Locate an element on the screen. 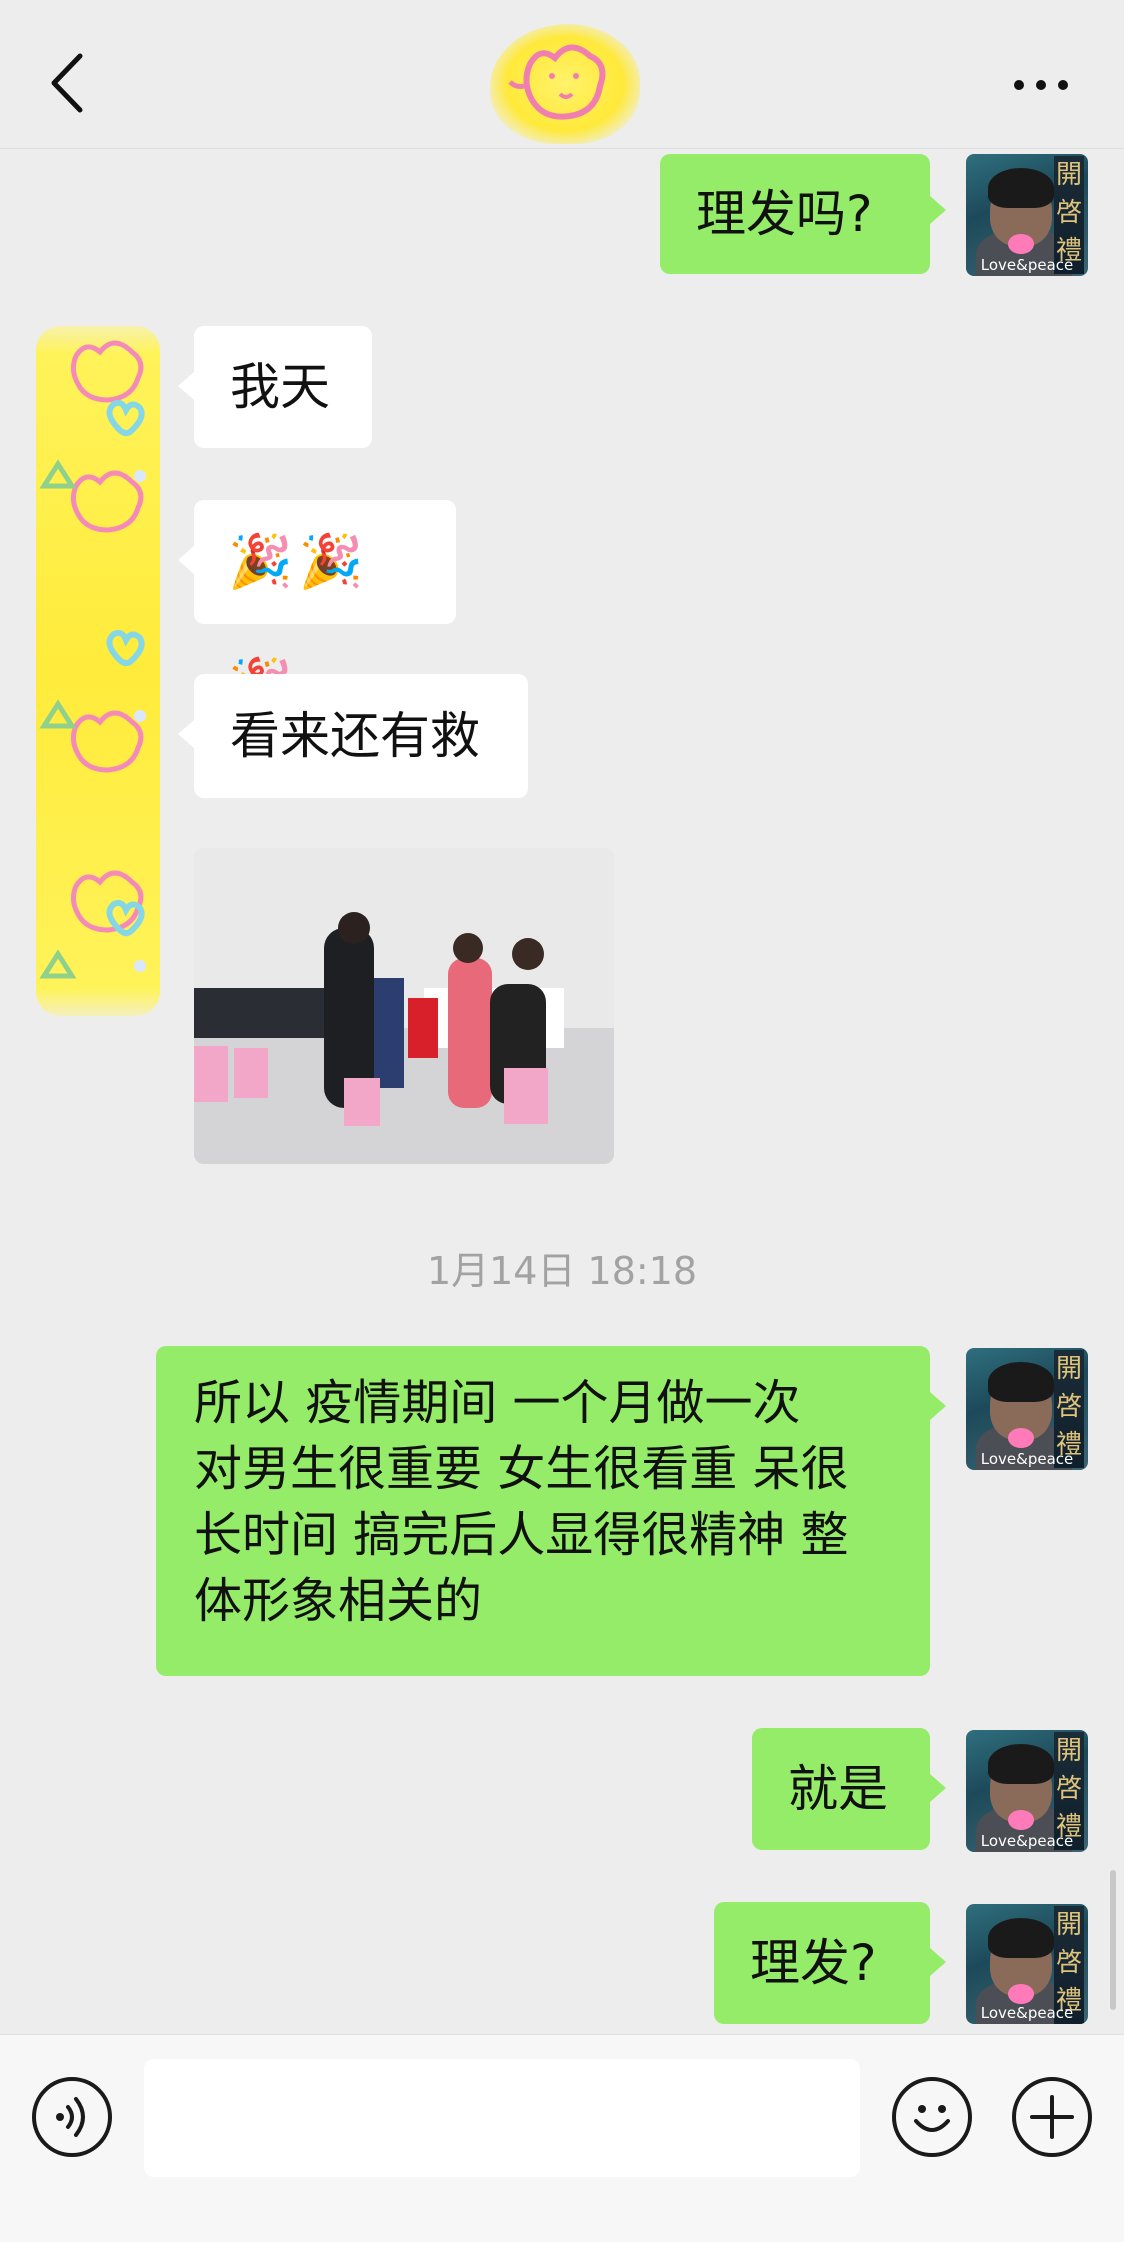 Image resolution: width=1124 pixels, height=2242 pixels. message-text: 我天 is located at coordinates (280, 387).